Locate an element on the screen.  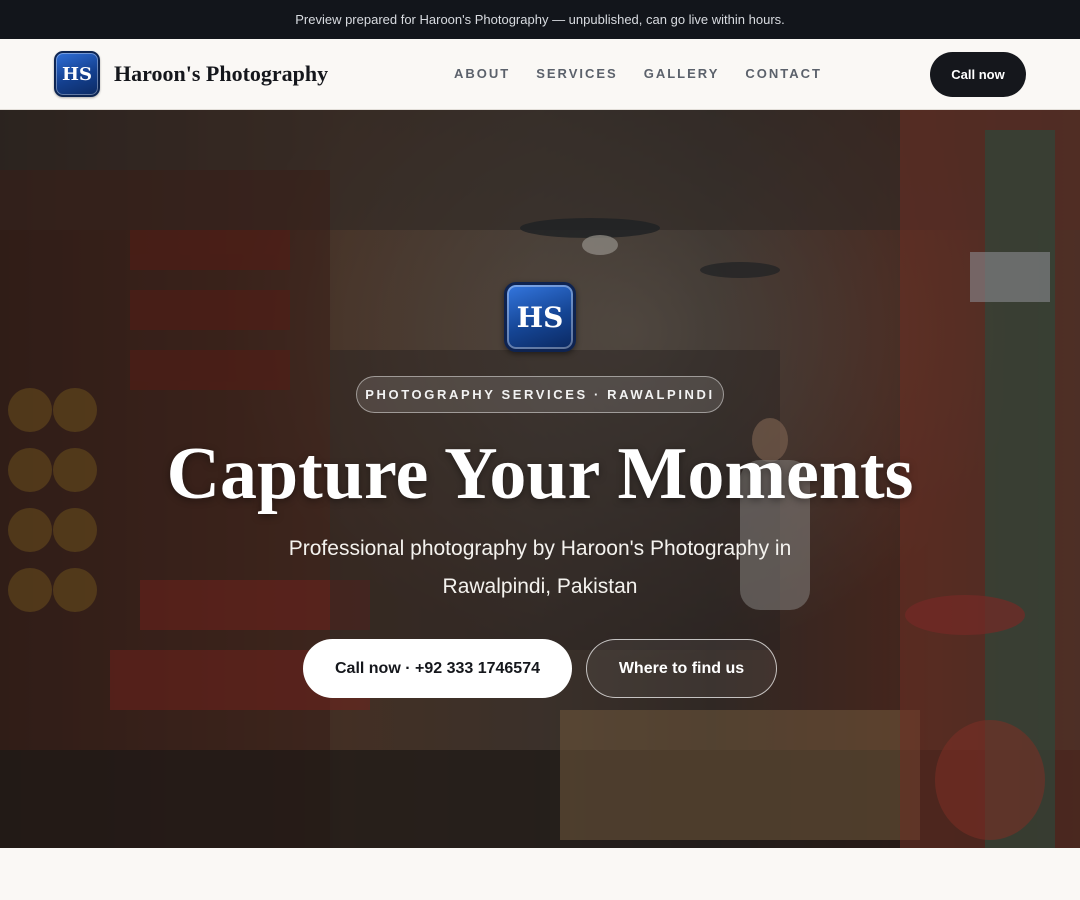
nav-gallery: GALLERY is located at coordinates (682, 73).